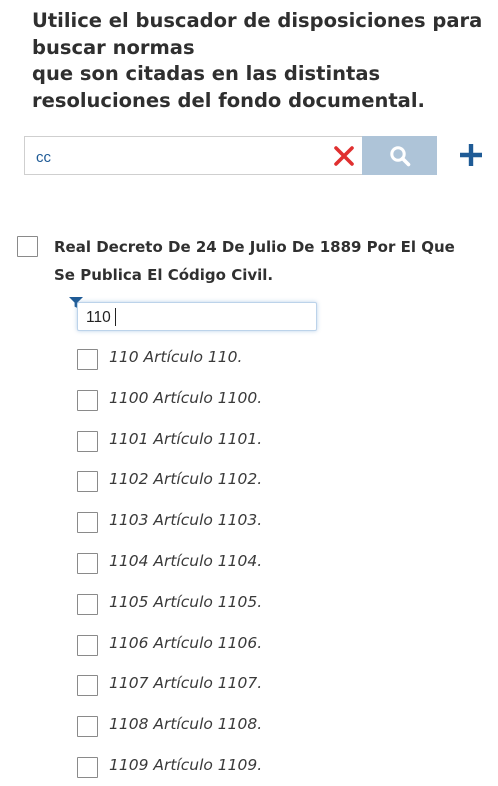 This screenshot has width=498, height=786. I want to click on list-item: 1101 Artículo 1101., so click(227, 441).